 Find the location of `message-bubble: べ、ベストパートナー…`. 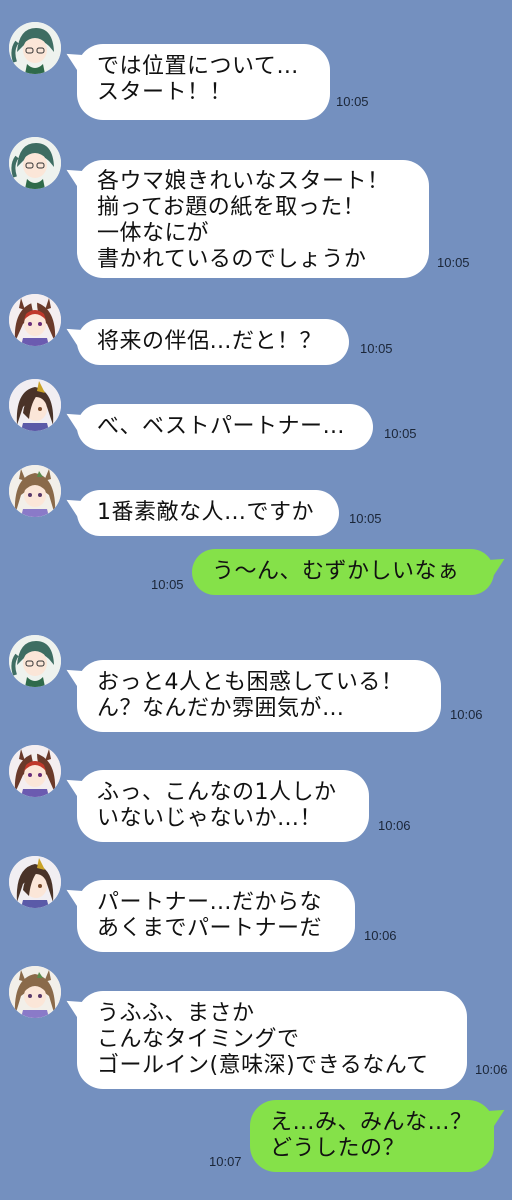

message-bubble: べ、ベストパートナー… is located at coordinates (225, 427).